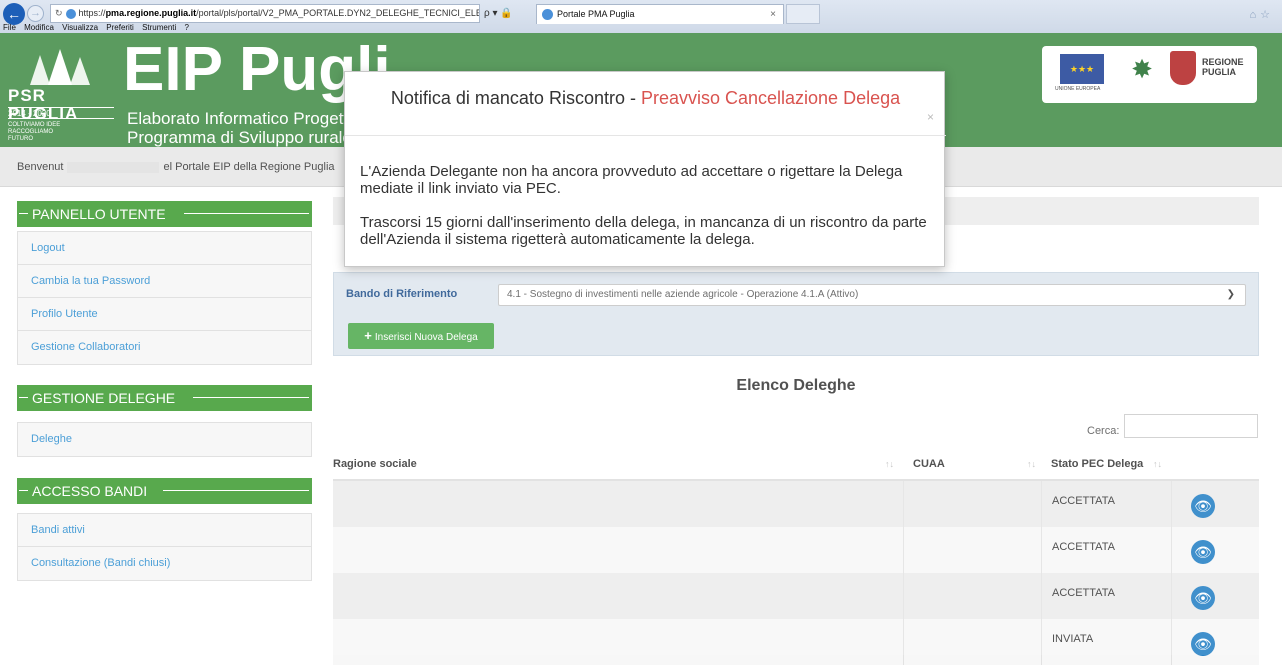 The height and width of the screenshot is (665, 1282). Describe the element at coordinates (596, 14) in the screenshot. I see `tab-title: Portale PMA Puglia` at that location.